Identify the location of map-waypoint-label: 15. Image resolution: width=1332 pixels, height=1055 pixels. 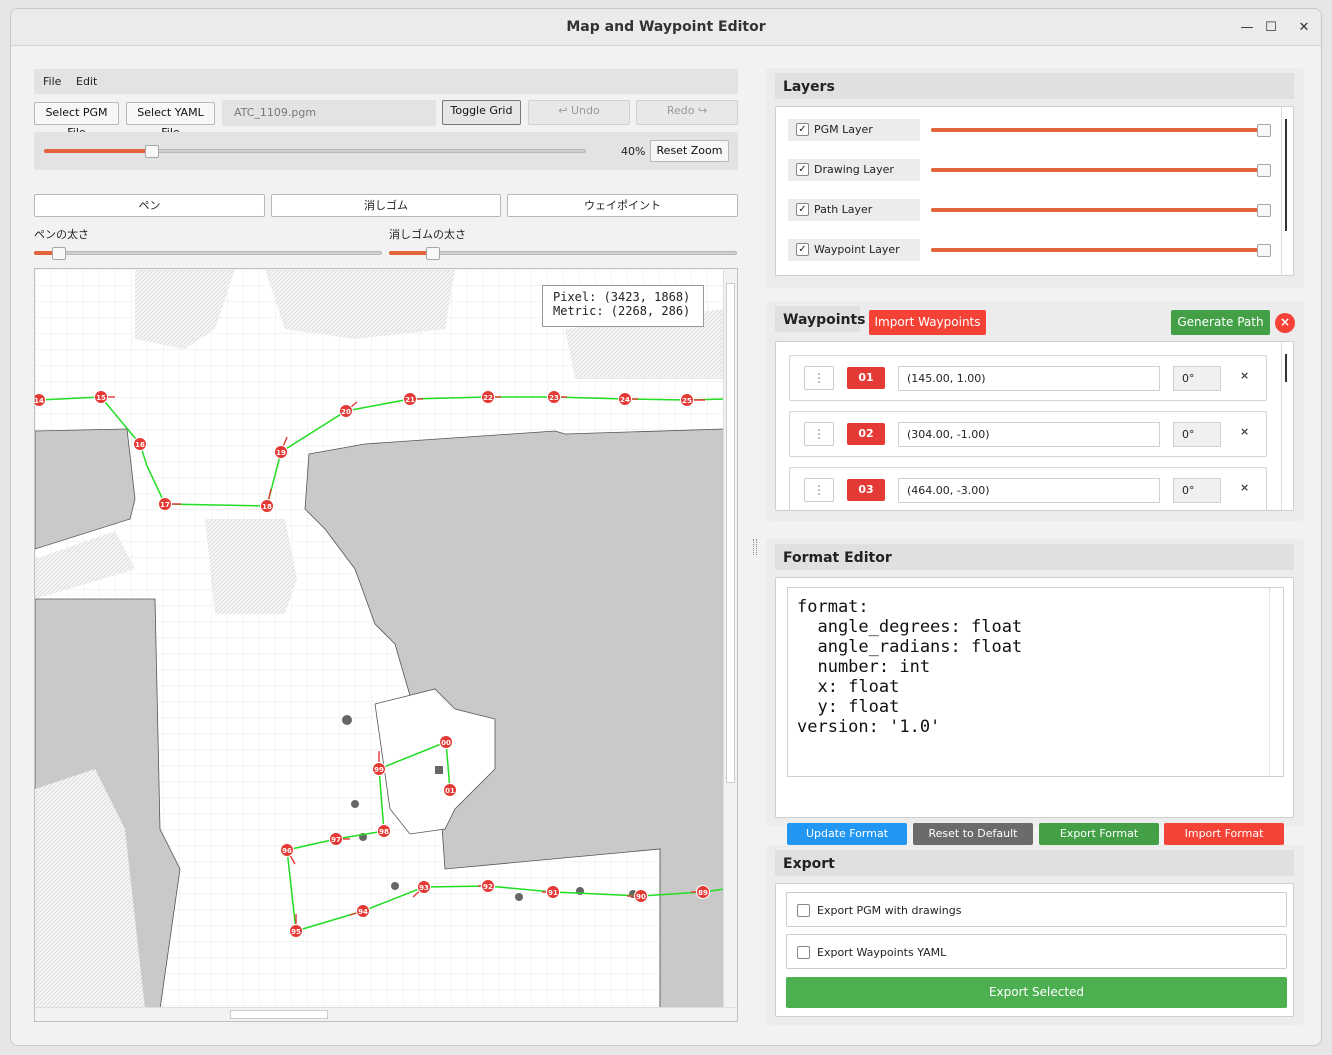
(101, 398).